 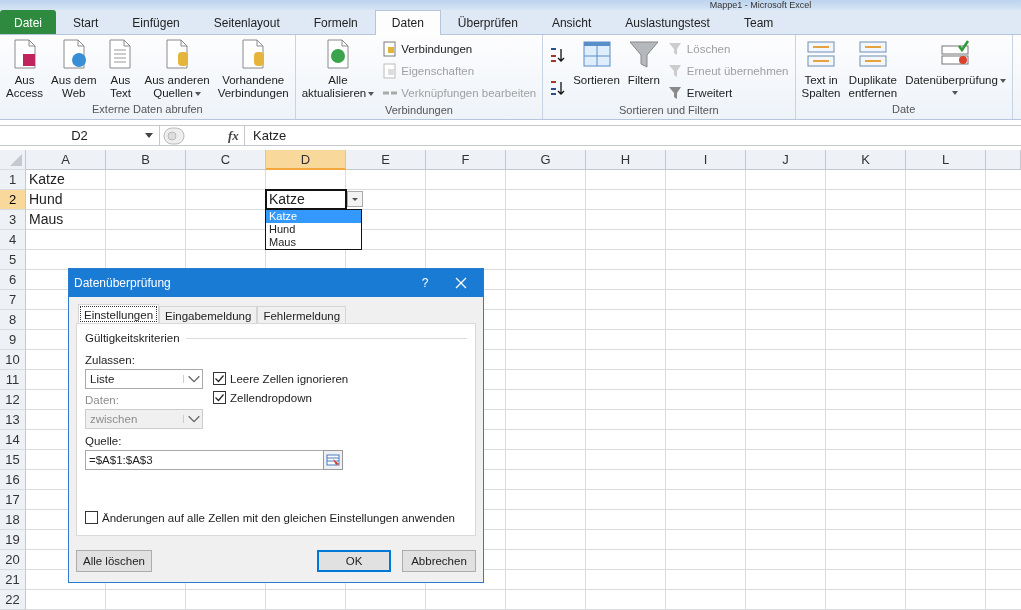 I want to click on ribbon-button: Aus dem Web, so click(x=74, y=69).